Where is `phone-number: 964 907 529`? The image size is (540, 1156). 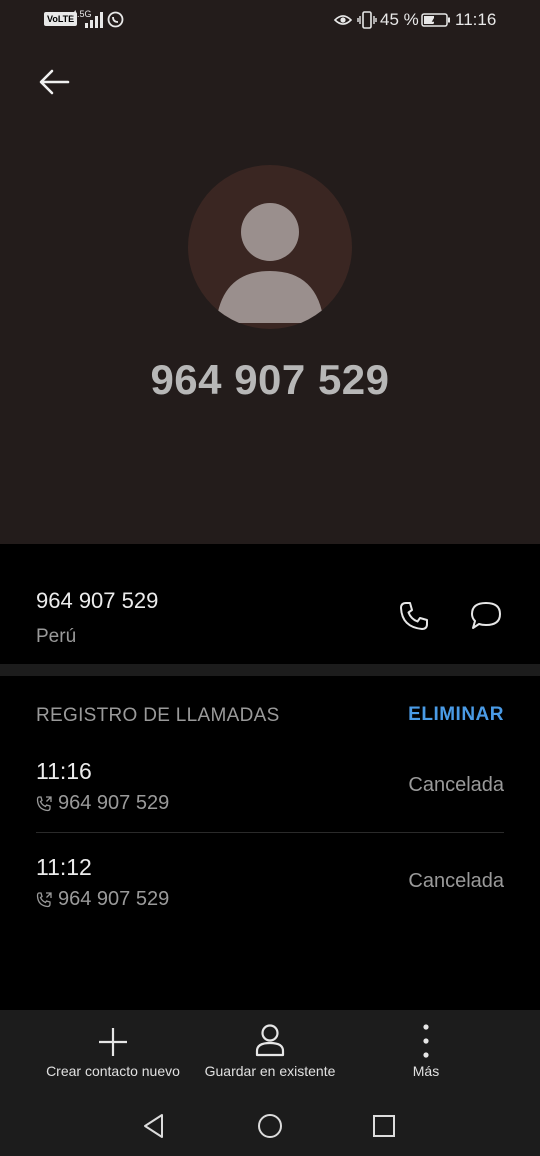 phone-number: 964 907 529 is located at coordinates (97, 600).